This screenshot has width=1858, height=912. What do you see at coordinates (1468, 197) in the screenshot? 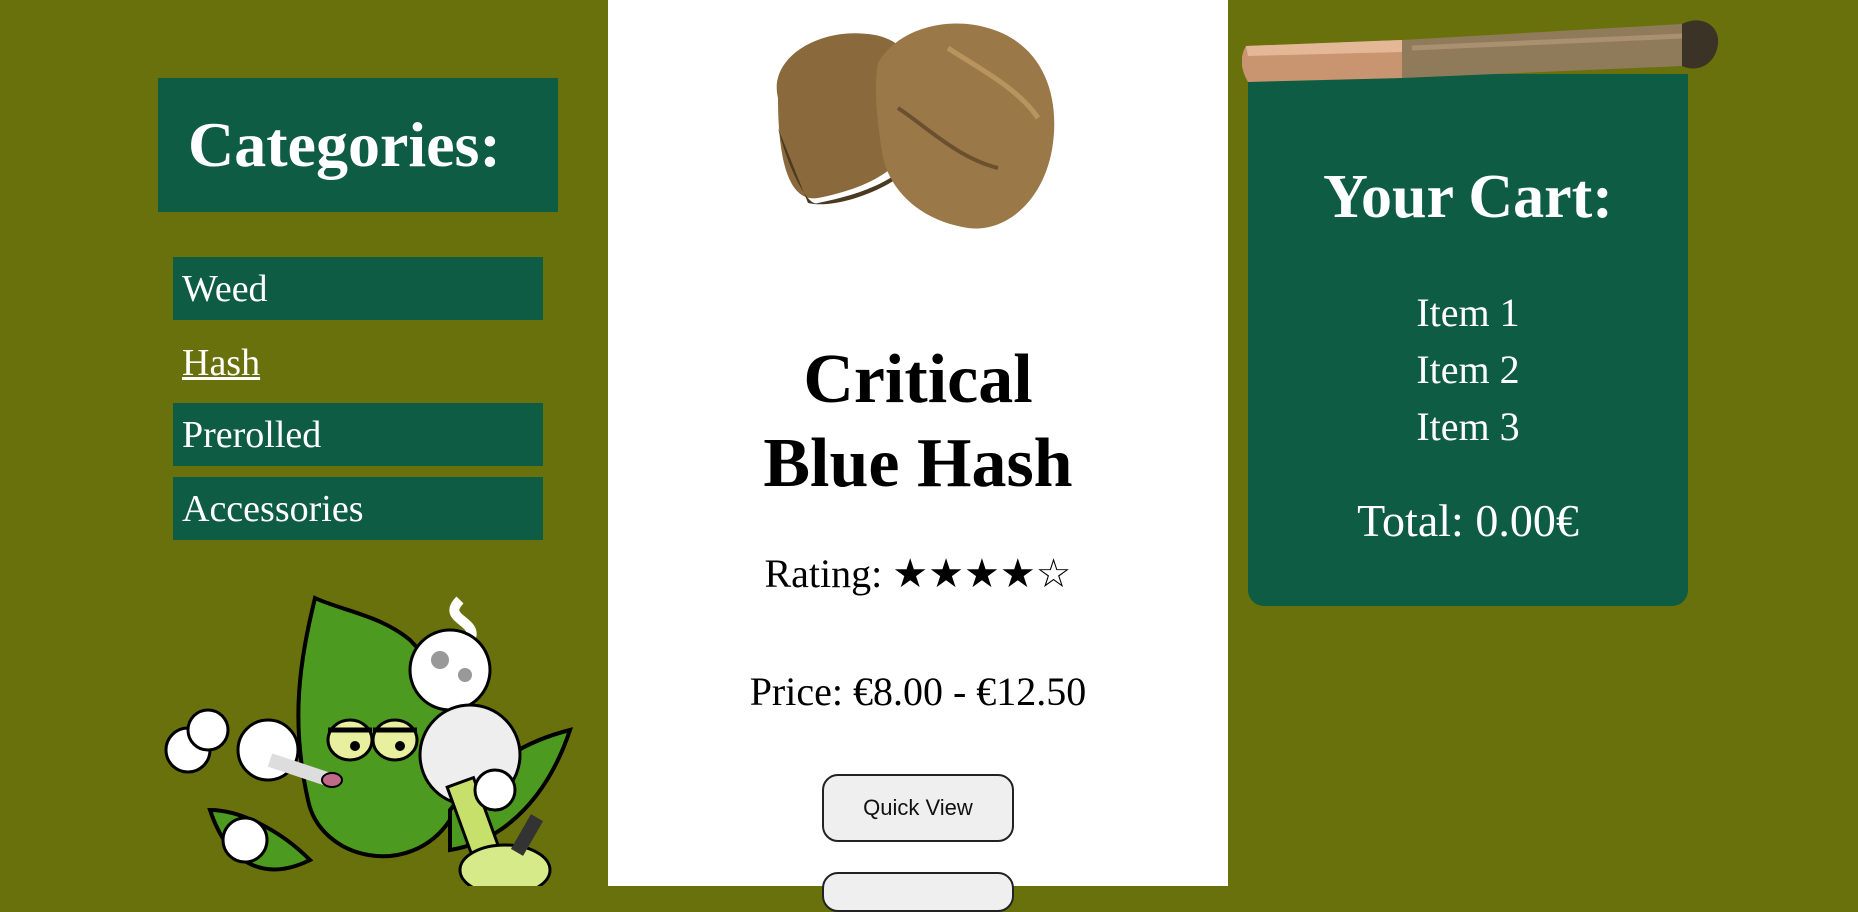
I see `cart-title: Your Cart:` at bounding box center [1468, 197].